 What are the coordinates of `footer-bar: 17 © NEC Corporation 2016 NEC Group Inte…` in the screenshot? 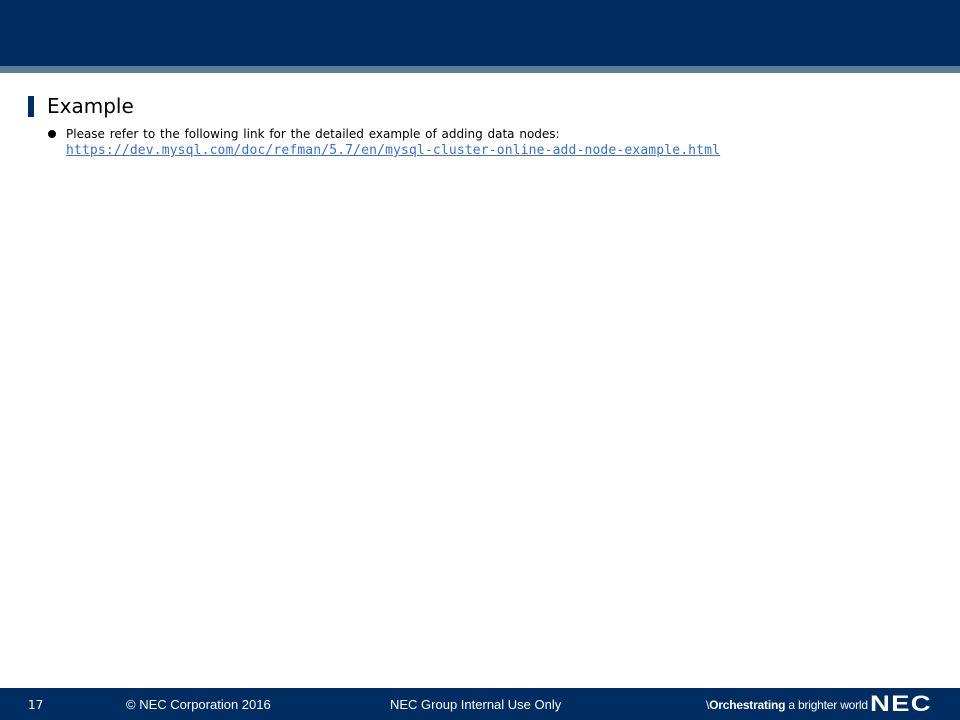 It's located at (480, 704).